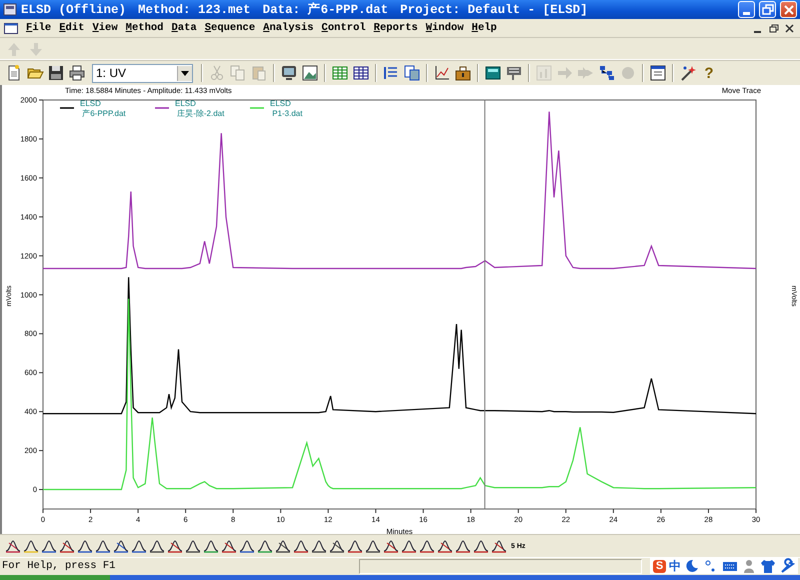 This screenshot has height=580, width=800. What do you see at coordinates (344, 28) in the screenshot?
I see `menu-item: Control` at bounding box center [344, 28].